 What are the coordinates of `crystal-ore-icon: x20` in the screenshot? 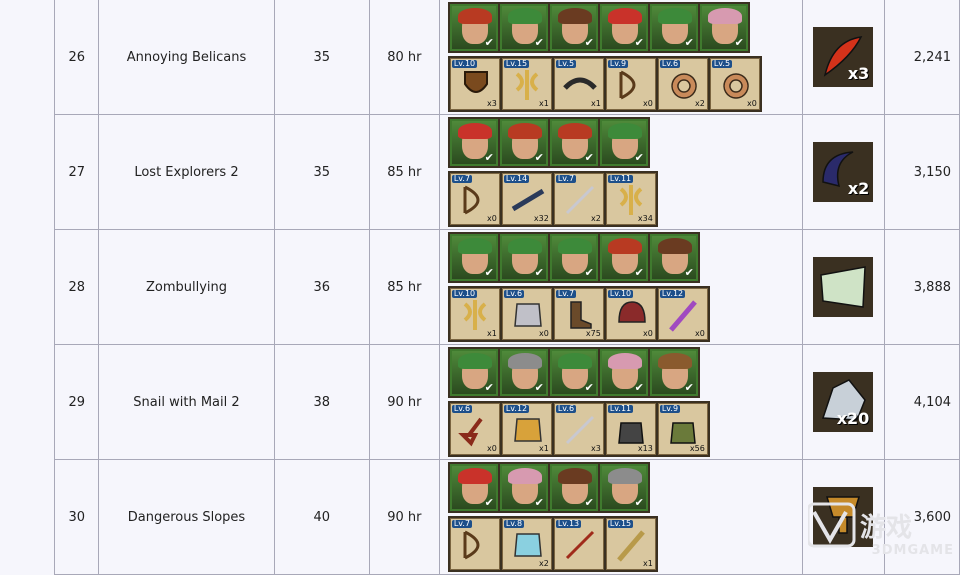 It's located at (843, 402).